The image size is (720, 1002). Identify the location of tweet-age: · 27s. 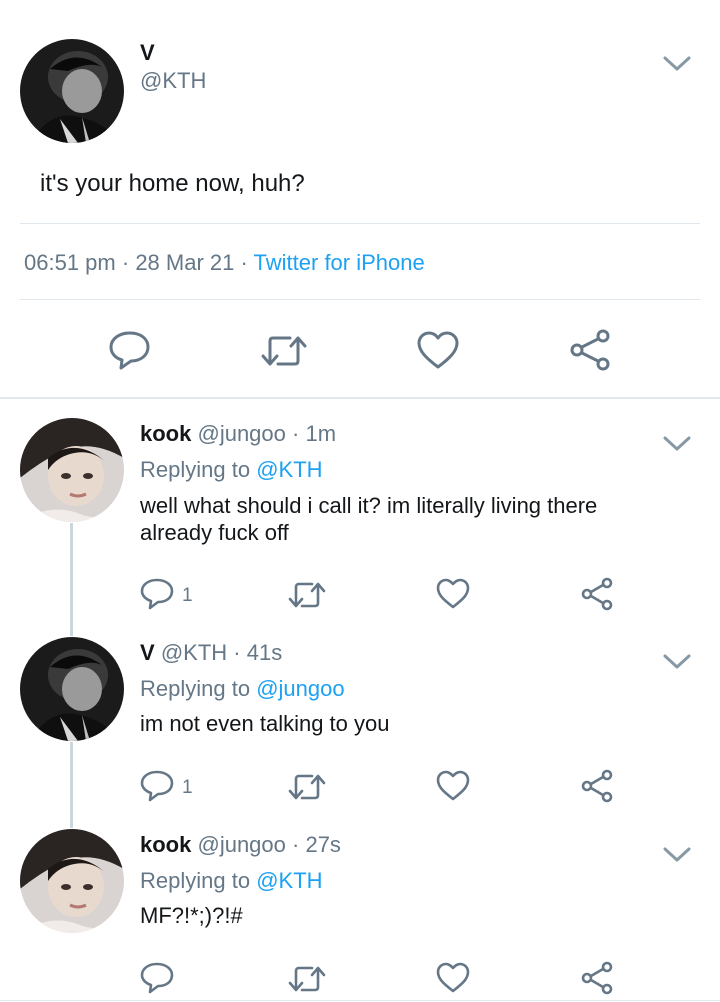
(316, 844).